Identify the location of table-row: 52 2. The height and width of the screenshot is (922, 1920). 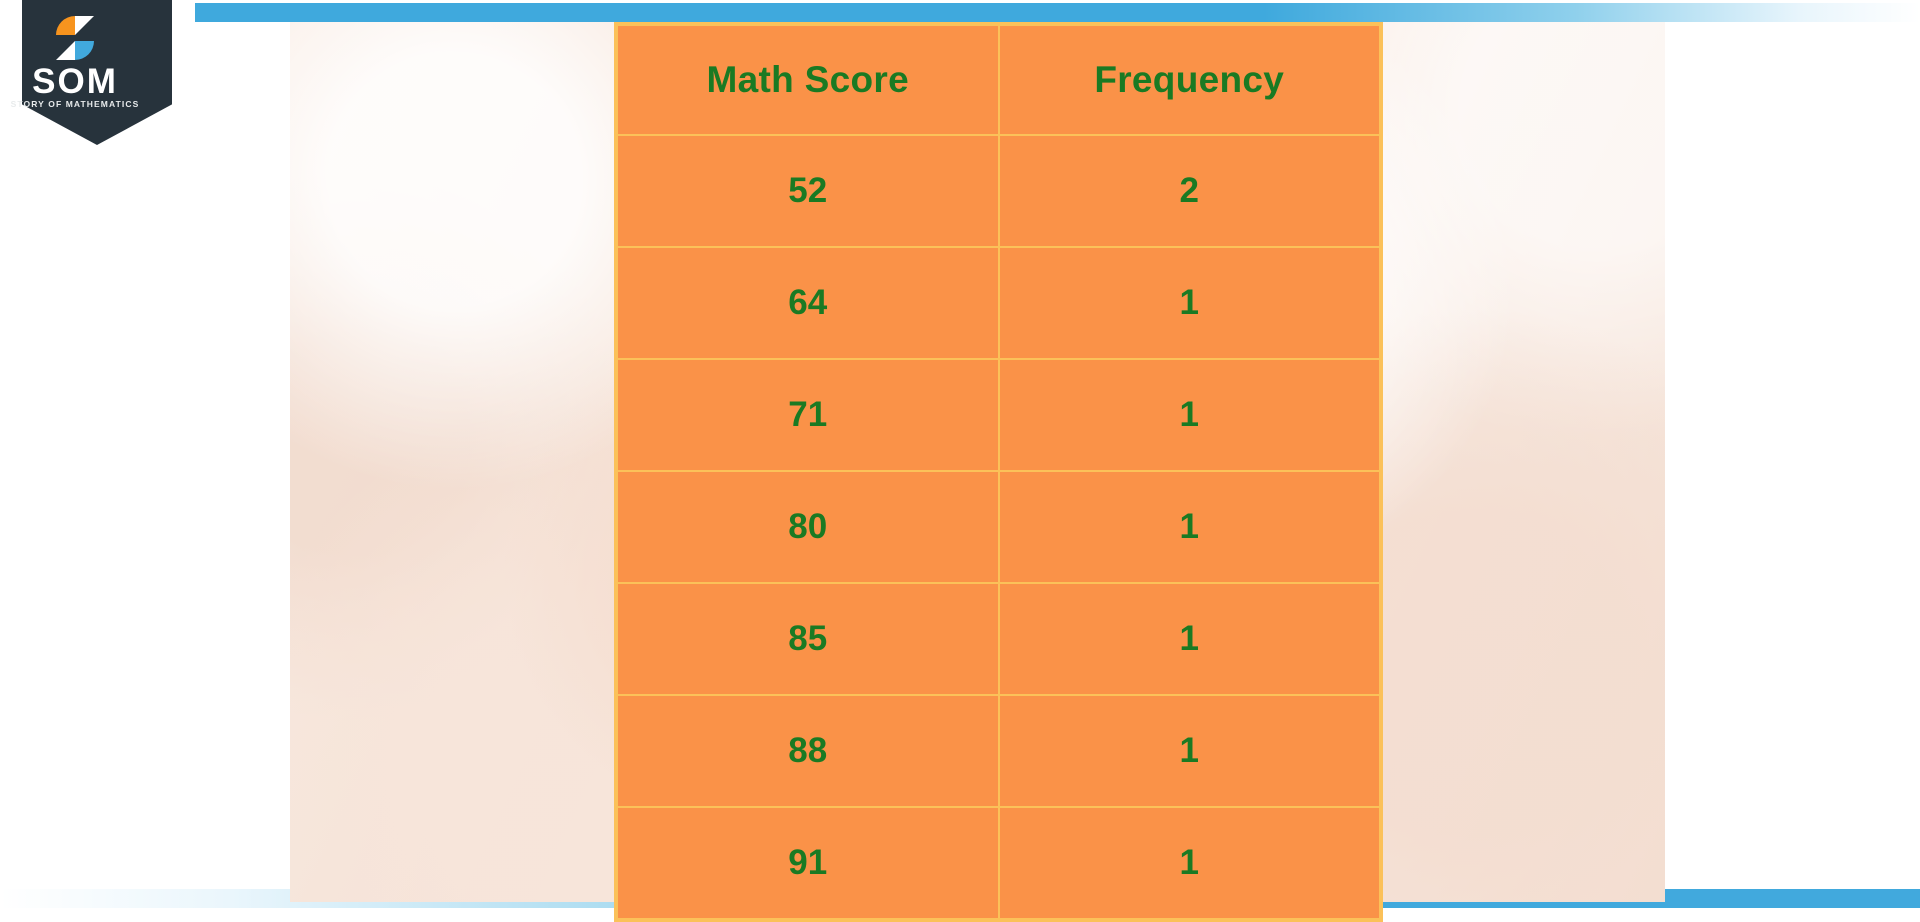
(998, 191).